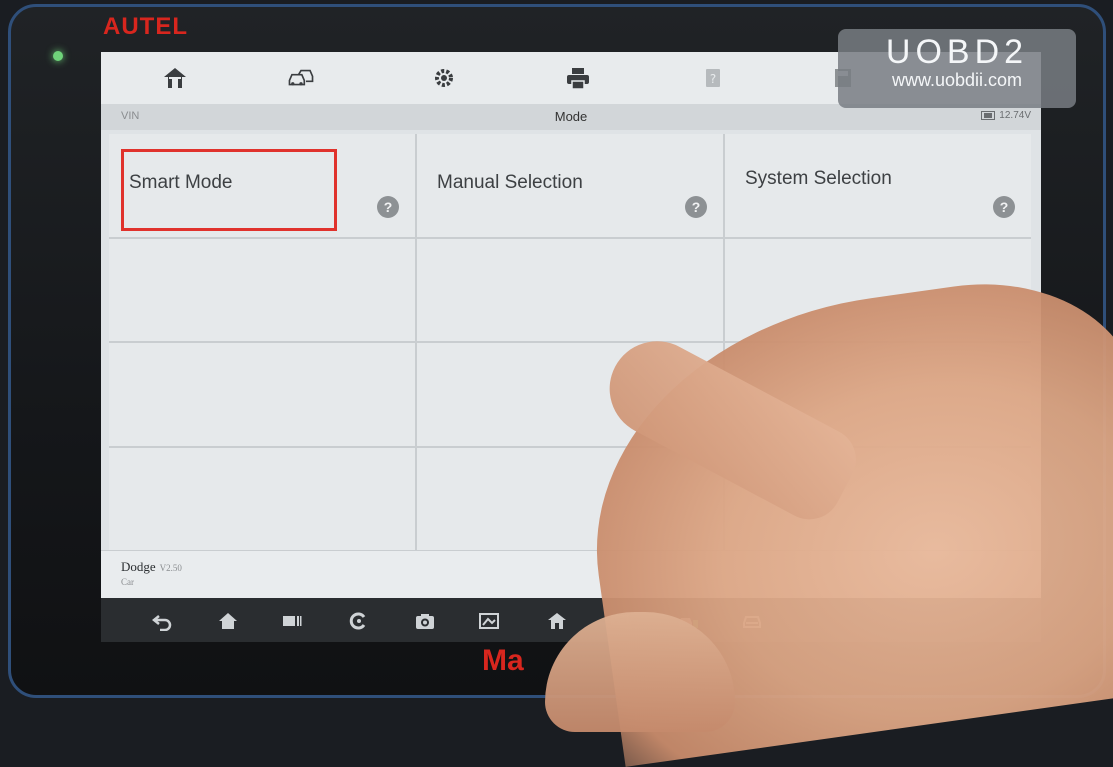 The width and height of the screenshot is (1113, 767). What do you see at coordinates (988, 115) in the screenshot?
I see `battery-icon` at bounding box center [988, 115].